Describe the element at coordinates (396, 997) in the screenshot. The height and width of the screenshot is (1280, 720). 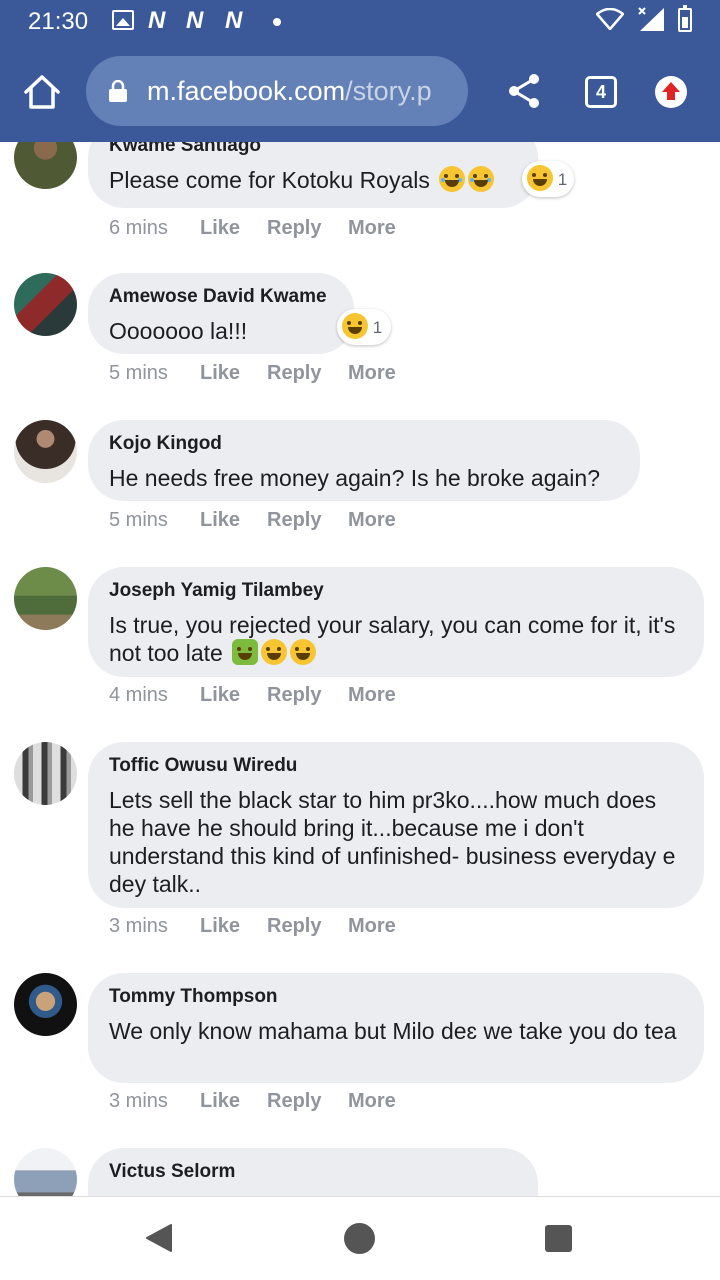
I see `comment-author: Tommy Thompson` at that location.